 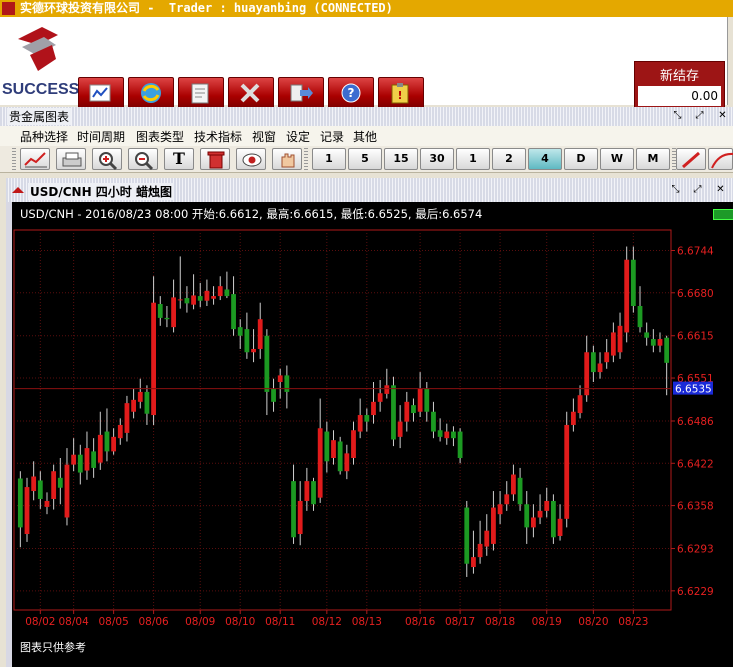 What do you see at coordinates (695, 251) in the screenshot?
I see `y-tick-label: 6.6744` at bounding box center [695, 251].